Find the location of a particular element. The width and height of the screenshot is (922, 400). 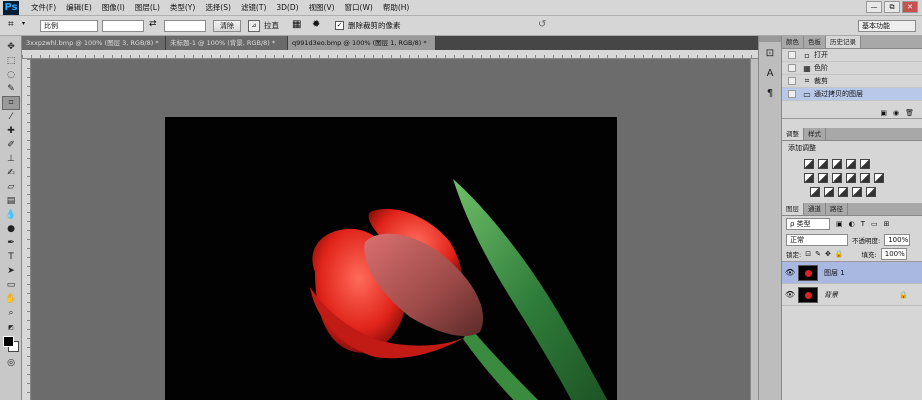

brush-tool-icon: ✐ is located at coordinates (11, 145).